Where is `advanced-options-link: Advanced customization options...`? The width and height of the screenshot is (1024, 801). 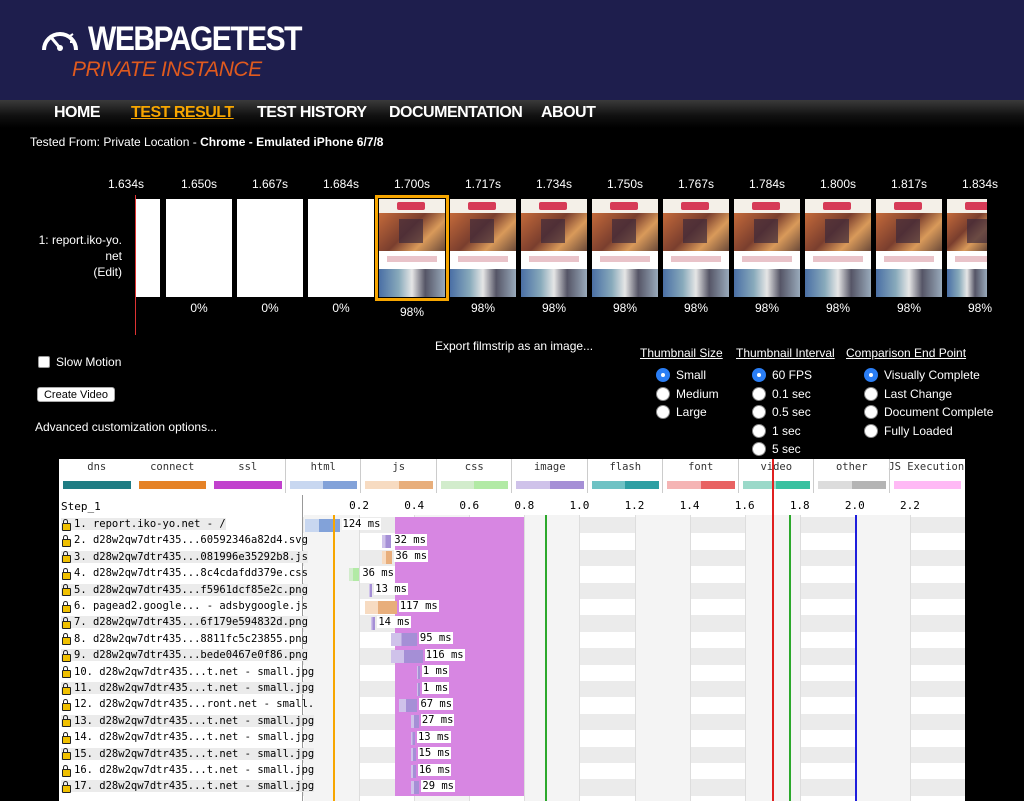
advanced-options-link: Advanced customization options... is located at coordinates (126, 427).